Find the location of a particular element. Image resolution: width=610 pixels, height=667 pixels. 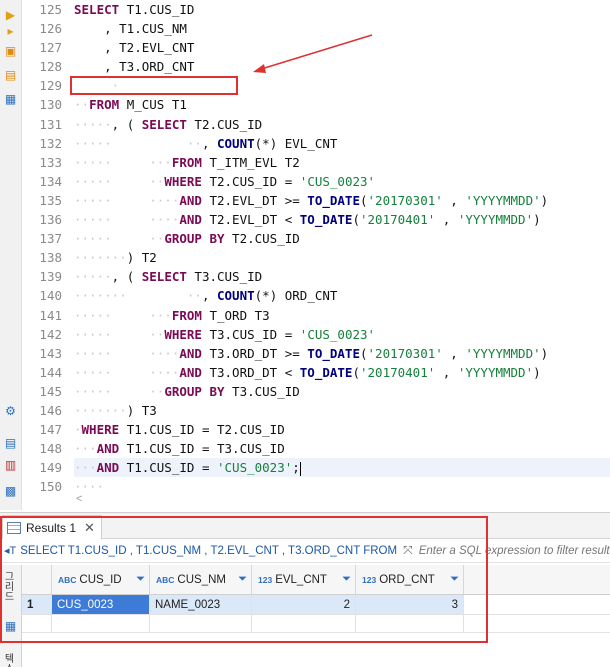

line-number: 141 is located at coordinates (50, 315).